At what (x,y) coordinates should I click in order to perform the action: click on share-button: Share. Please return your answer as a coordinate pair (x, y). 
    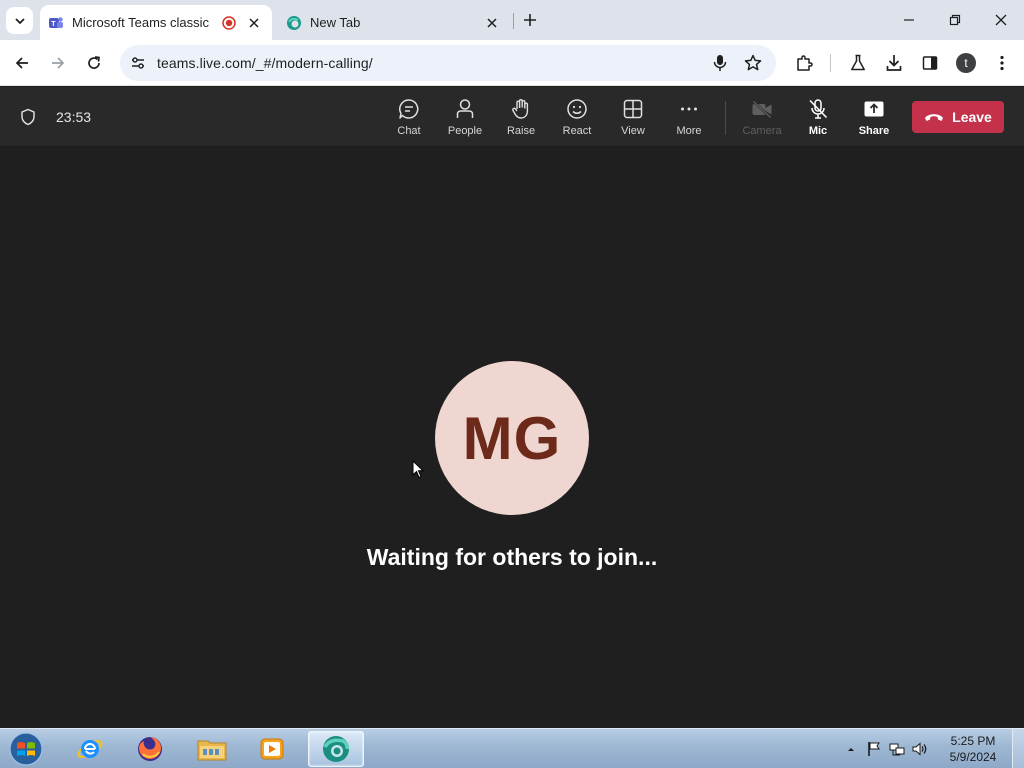
    Looking at the image, I should click on (874, 119).